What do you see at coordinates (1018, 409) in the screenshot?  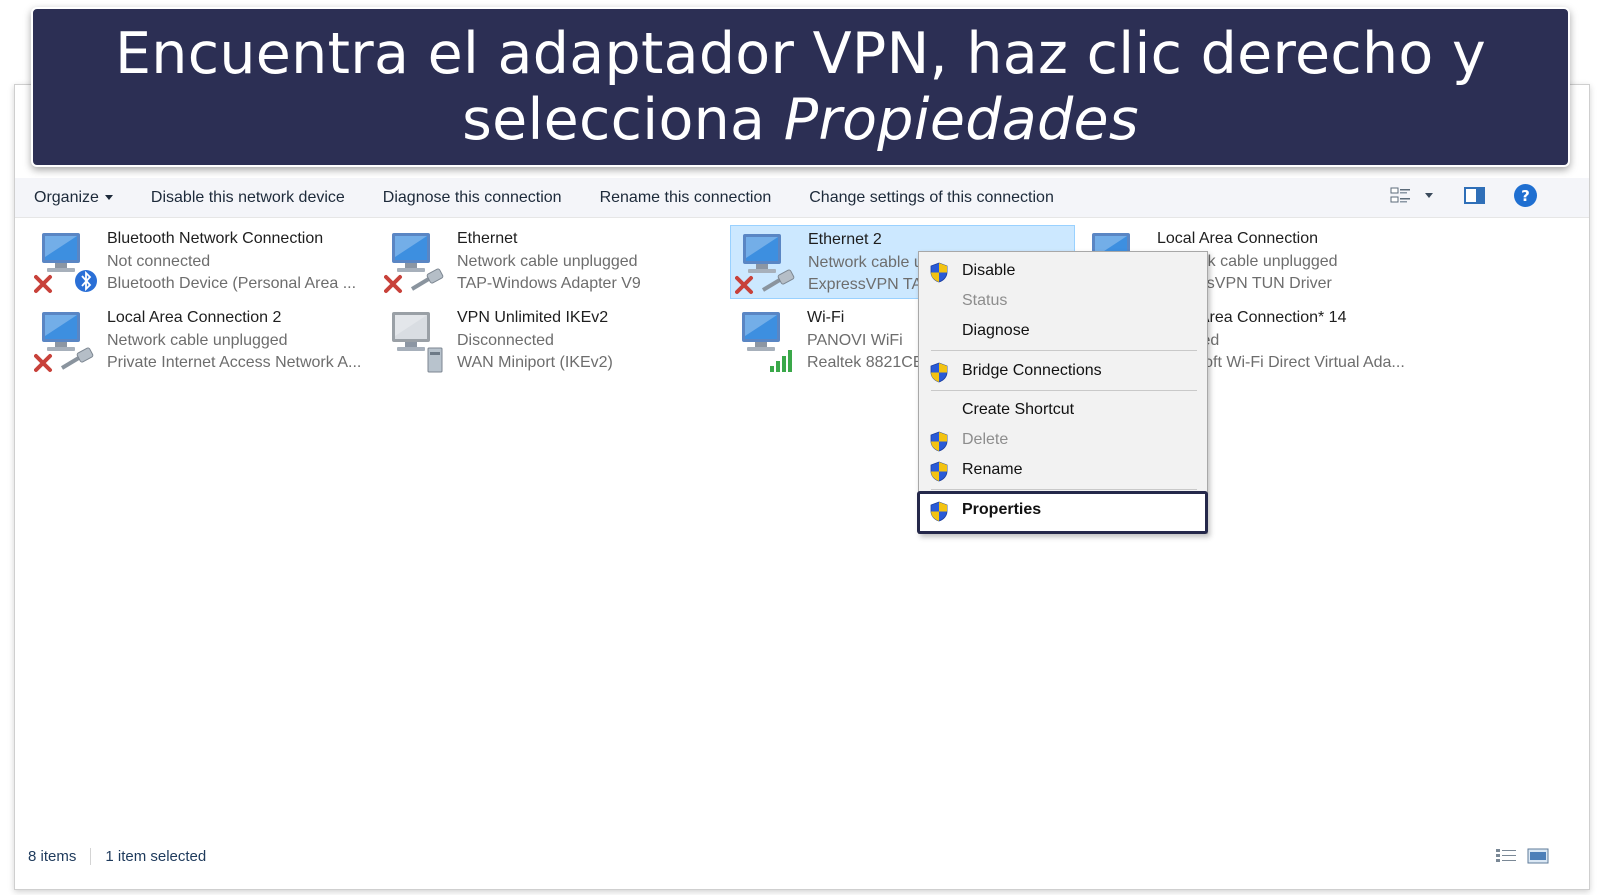 I see `menu-item-label: Create Shortcut` at bounding box center [1018, 409].